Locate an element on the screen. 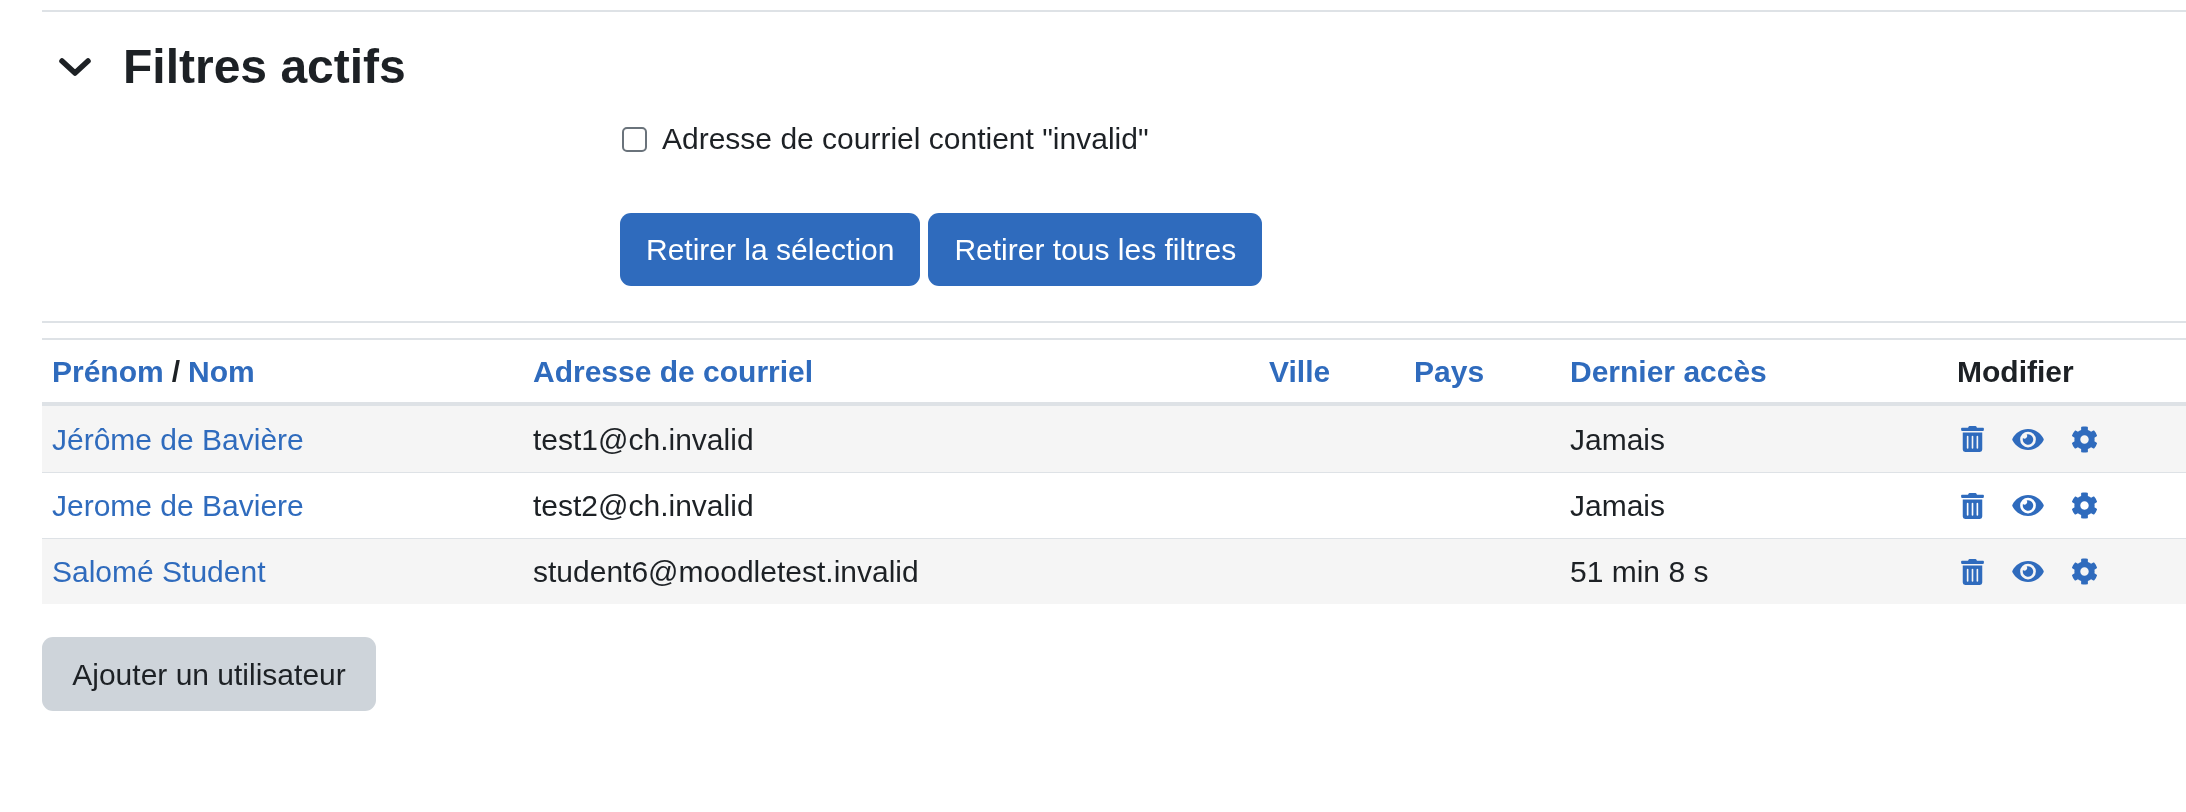 This screenshot has height=812, width=2186. checkbox is located at coordinates (634, 139).